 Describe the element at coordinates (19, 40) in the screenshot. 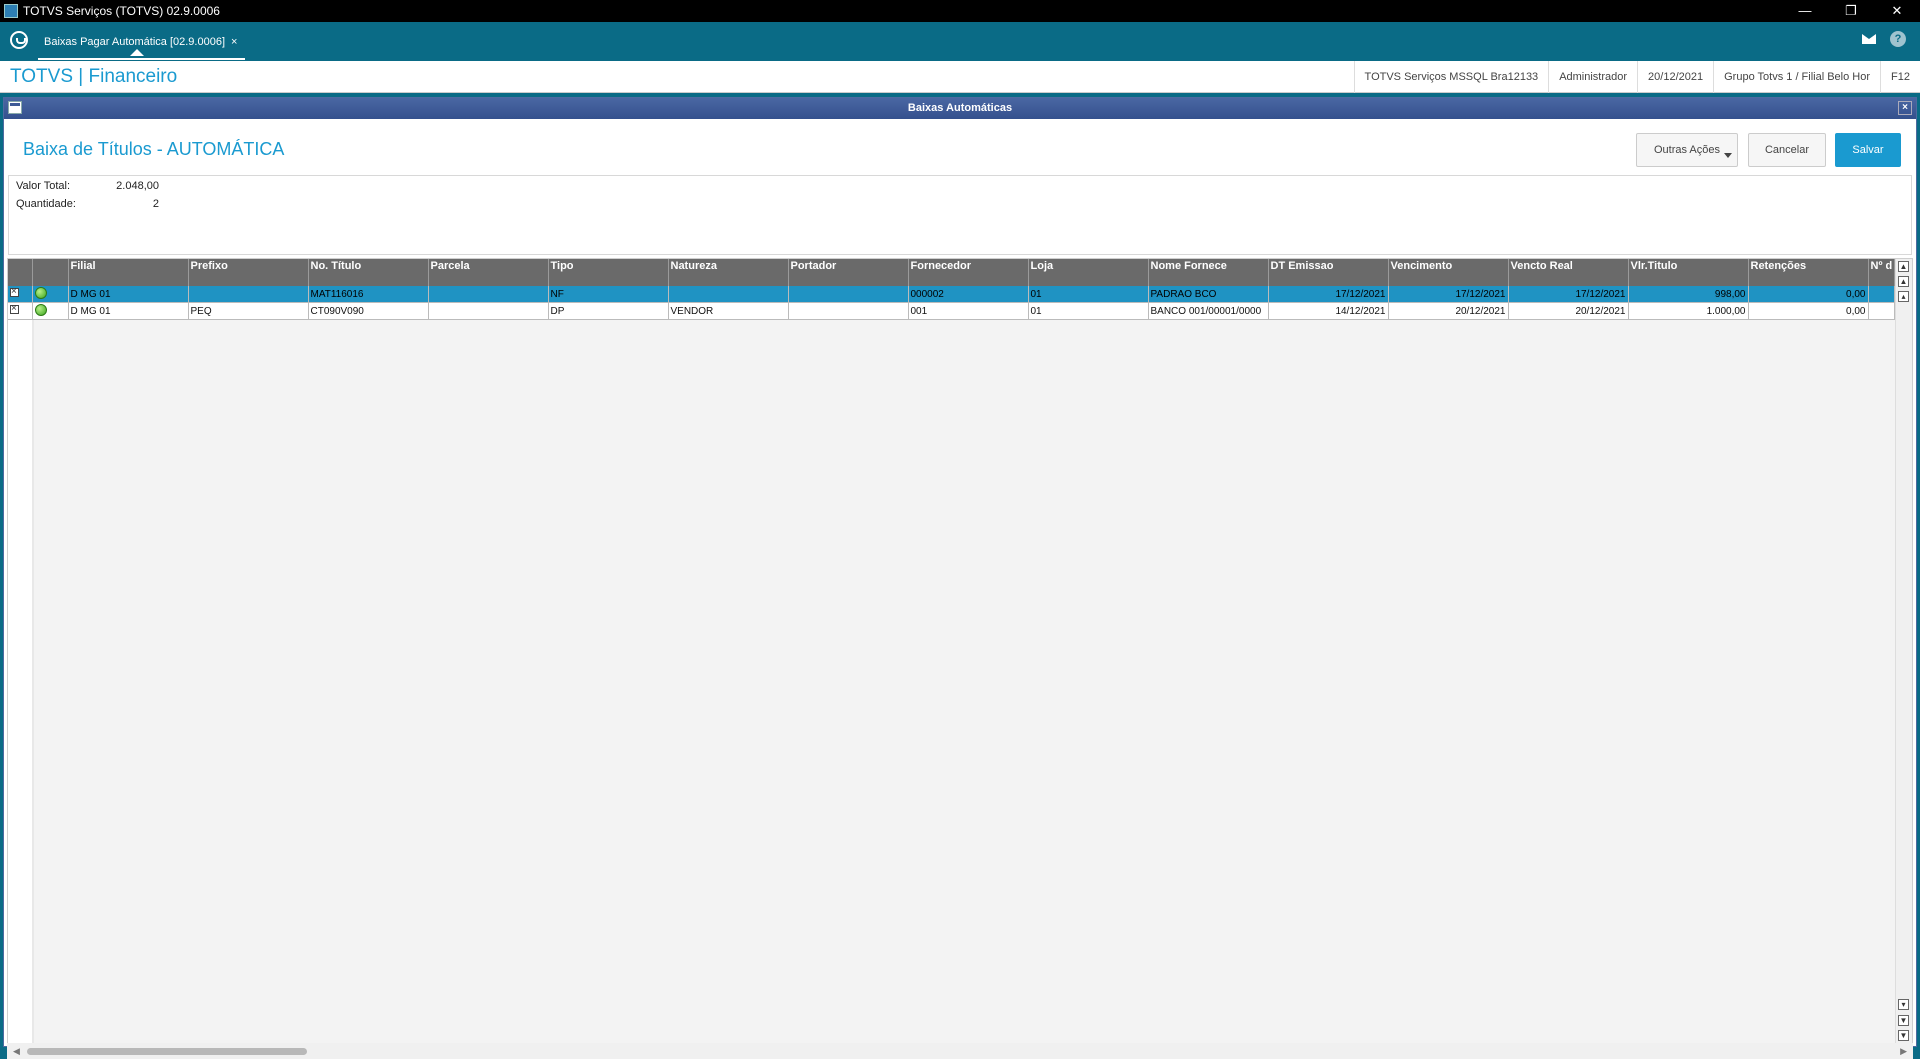

I see `power-home-icon` at that location.